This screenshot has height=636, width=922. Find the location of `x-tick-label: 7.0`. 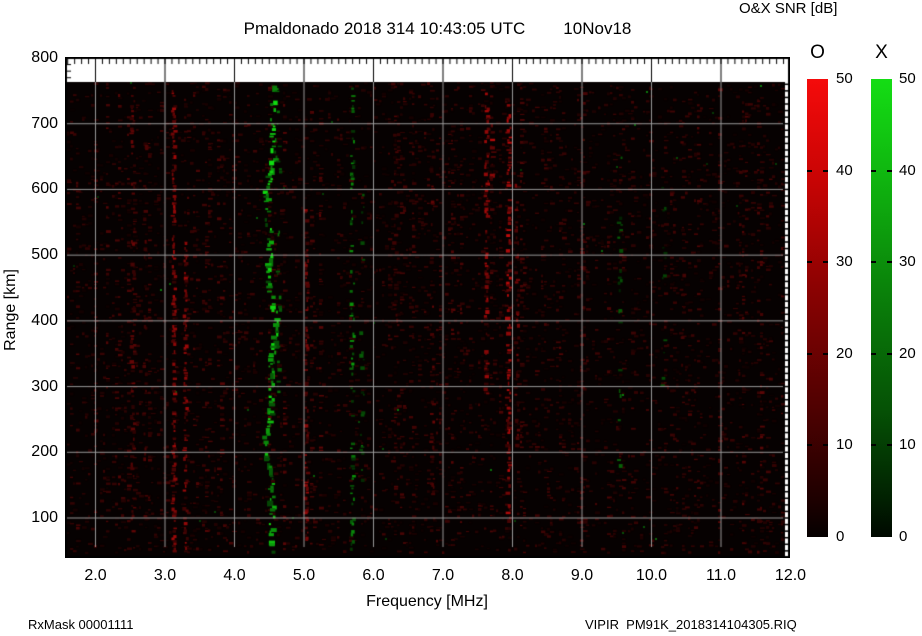

x-tick-label: 7.0 is located at coordinates (443, 575).